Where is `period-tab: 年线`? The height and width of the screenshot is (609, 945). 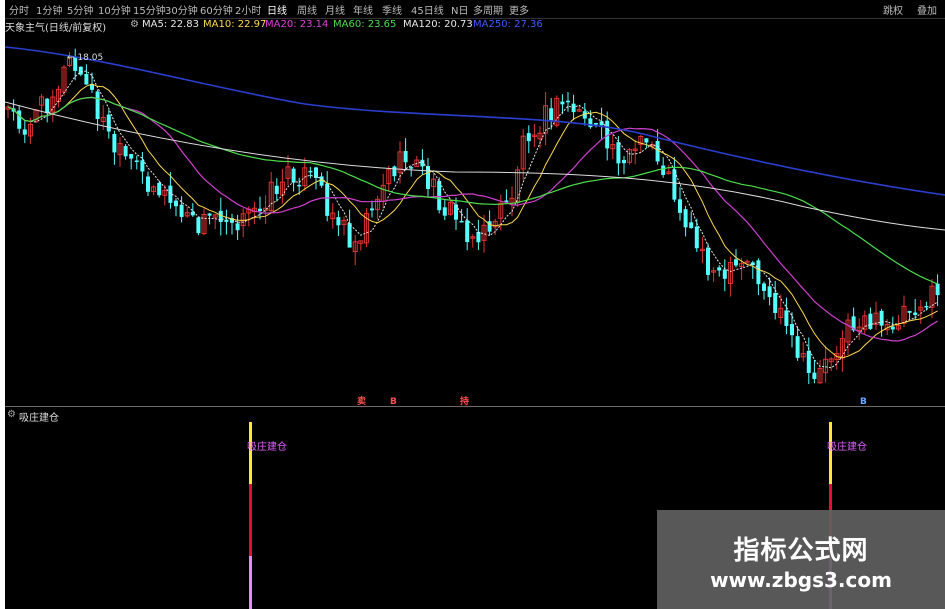
period-tab: 年线 is located at coordinates (363, 9).